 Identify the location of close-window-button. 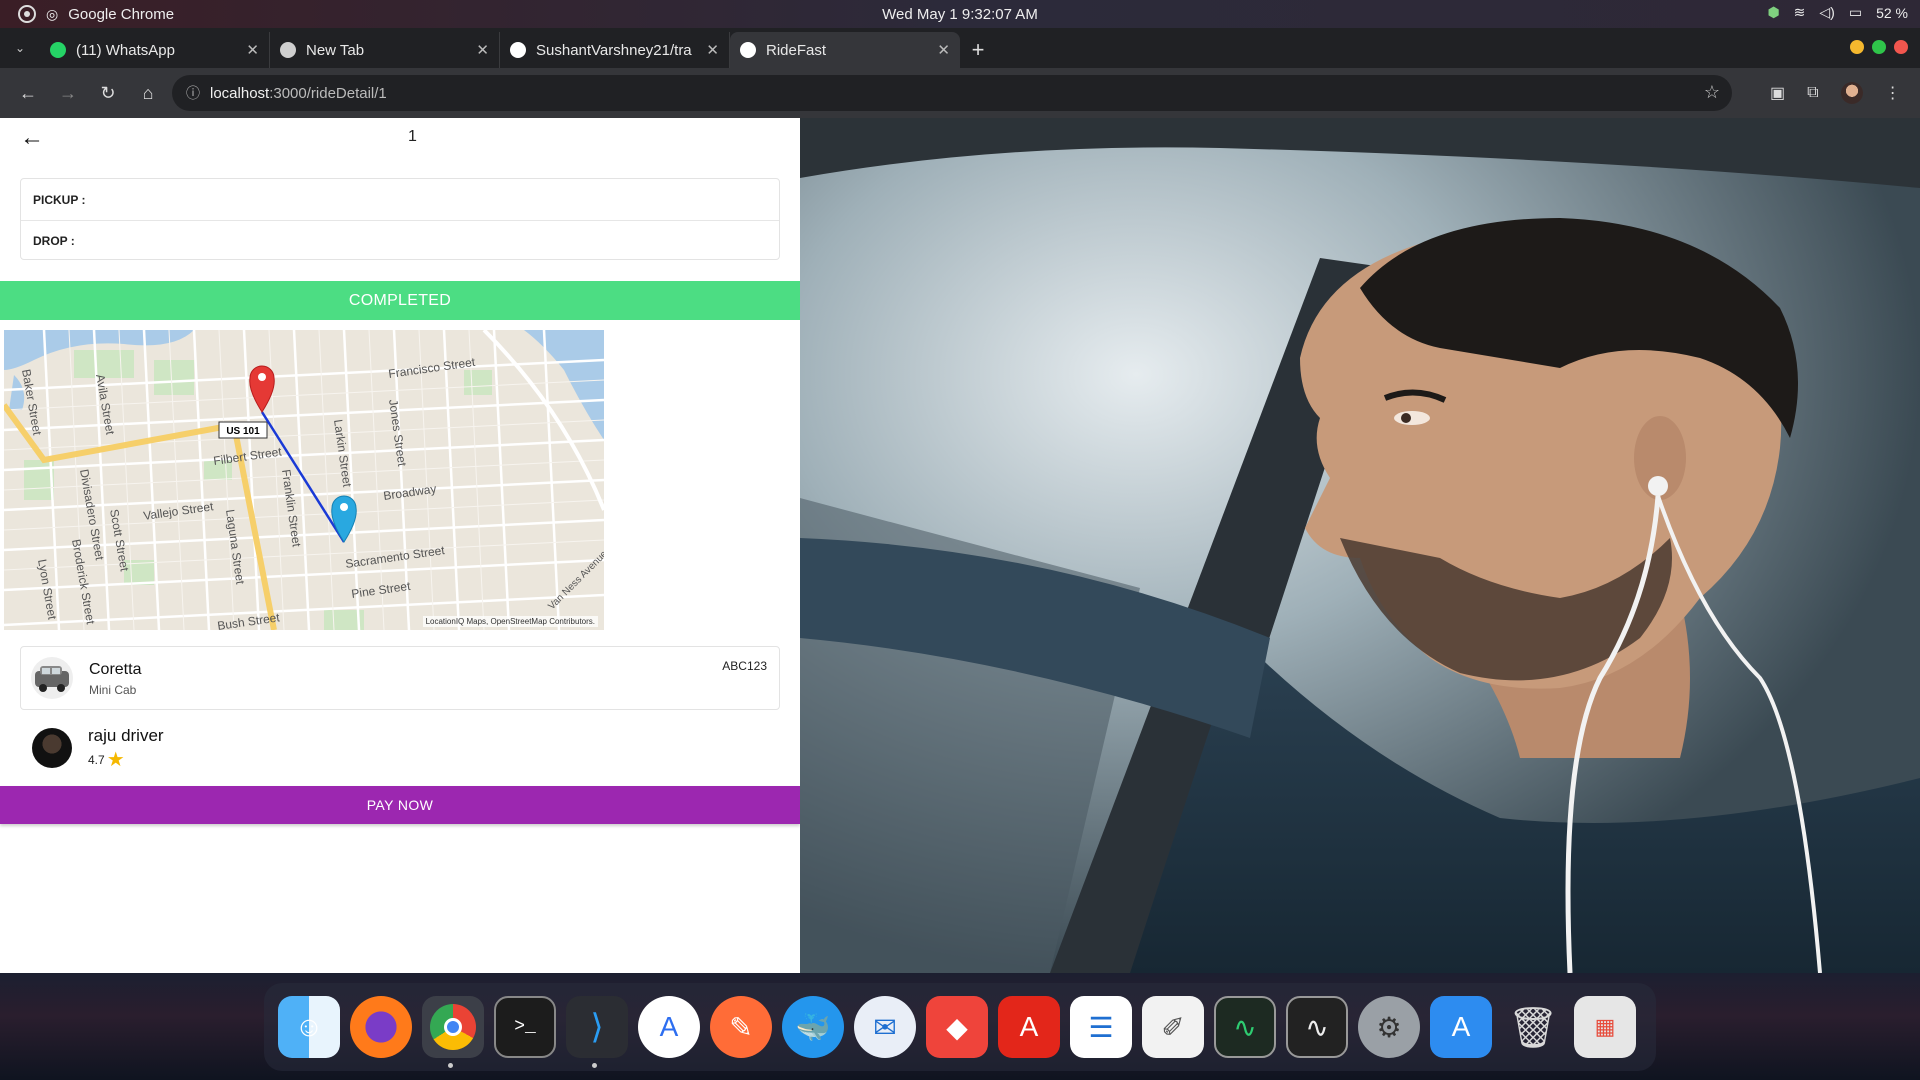
(1901, 47).